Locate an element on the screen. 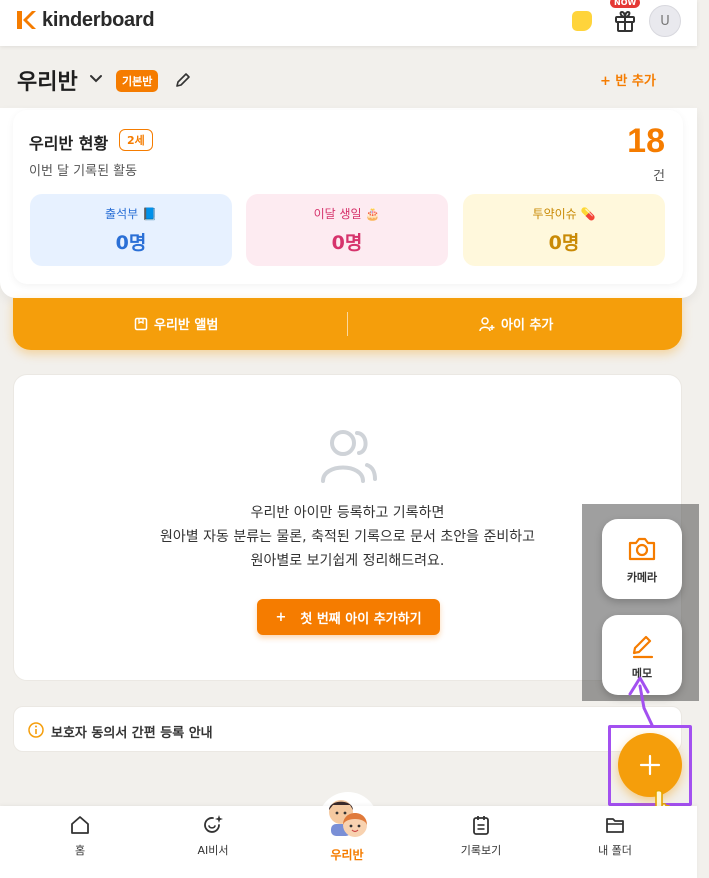 The height and width of the screenshot is (878, 709). user-avatar: U is located at coordinates (665, 21).